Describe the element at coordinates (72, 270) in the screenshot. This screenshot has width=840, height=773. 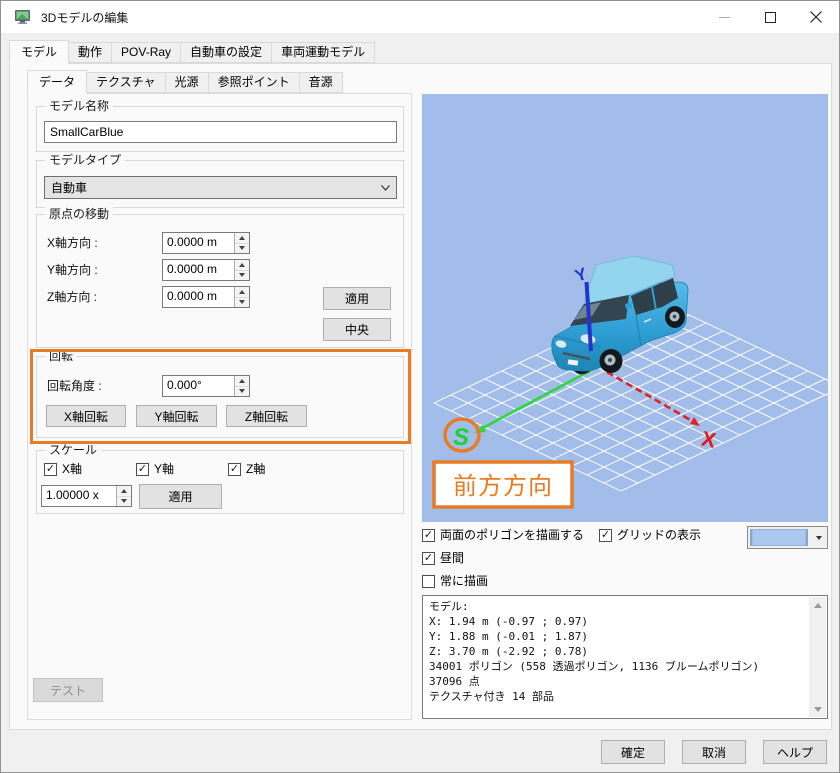
I see `origin-y-label: Y軸方向 :` at that location.